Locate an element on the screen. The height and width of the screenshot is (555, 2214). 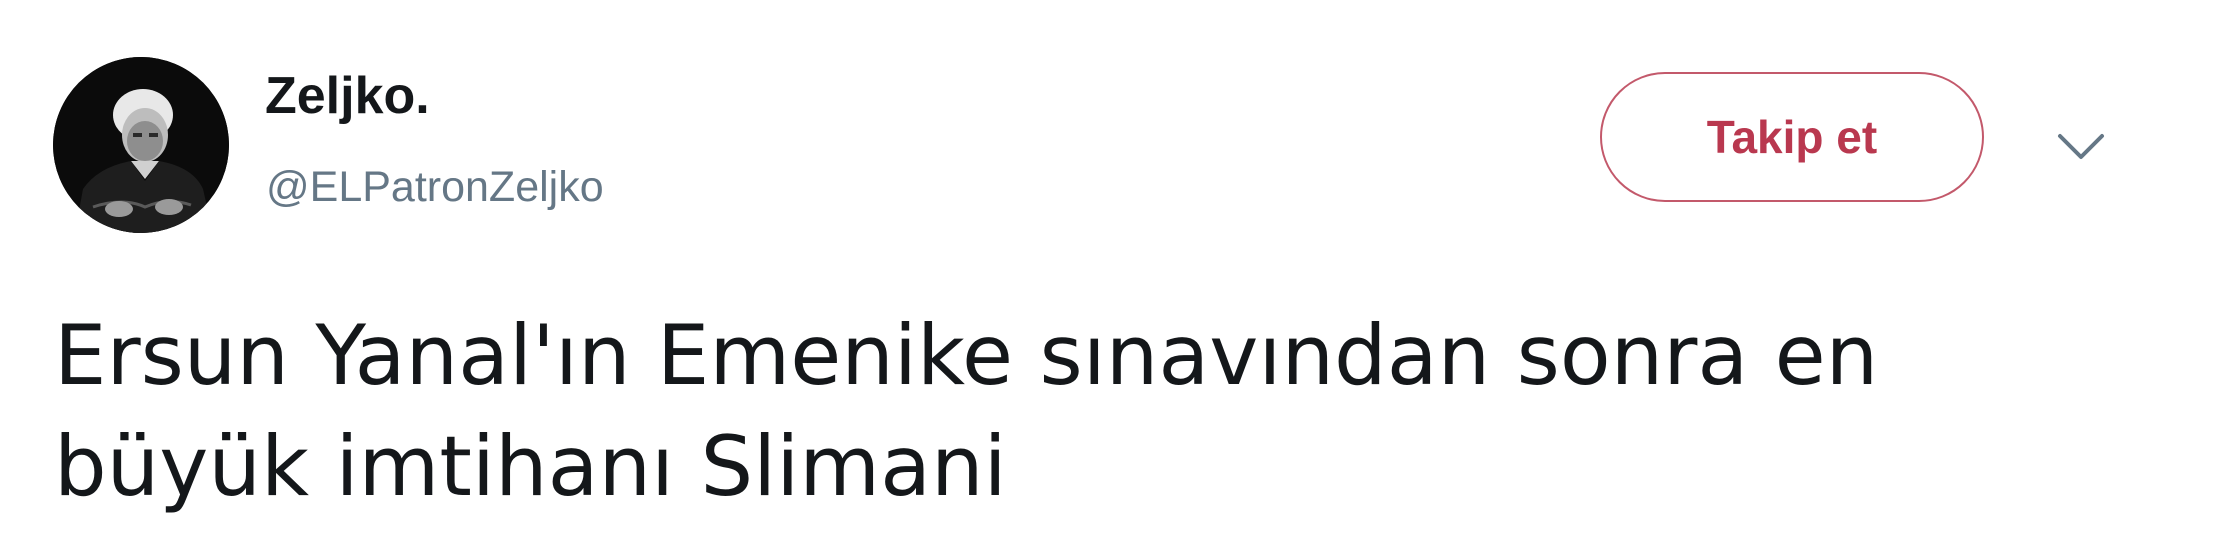
follow-button: Takip et is located at coordinates (1792, 137).